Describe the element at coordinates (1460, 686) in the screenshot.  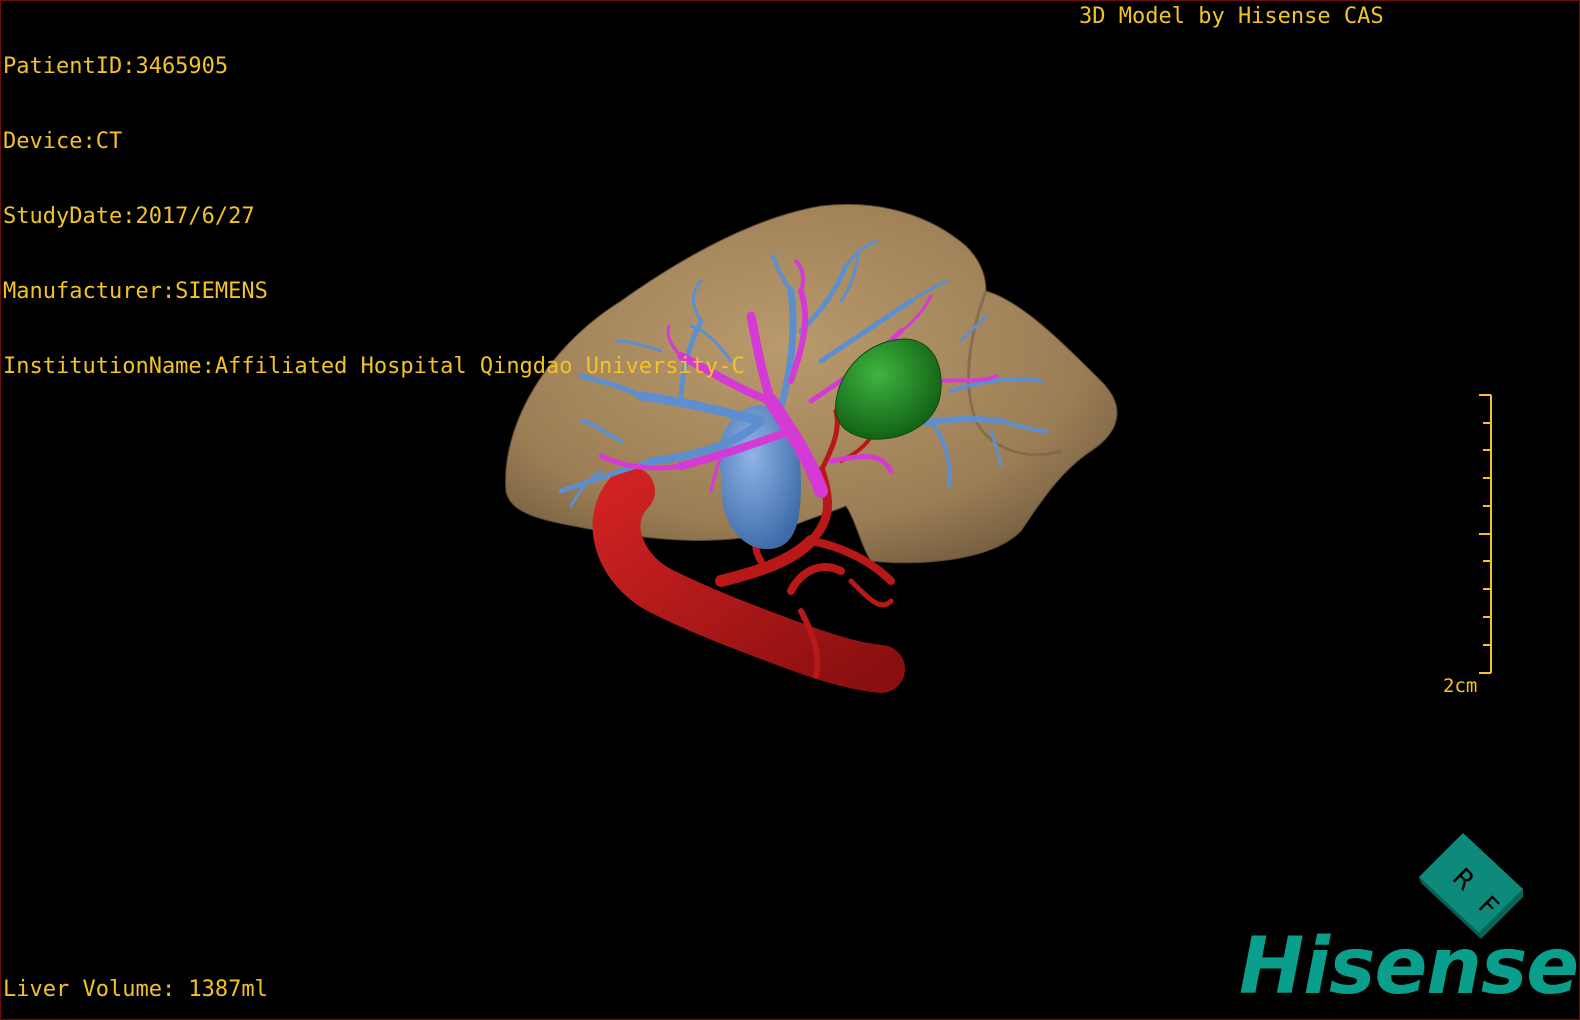
I see `scale-bar-label: 2cm` at that location.